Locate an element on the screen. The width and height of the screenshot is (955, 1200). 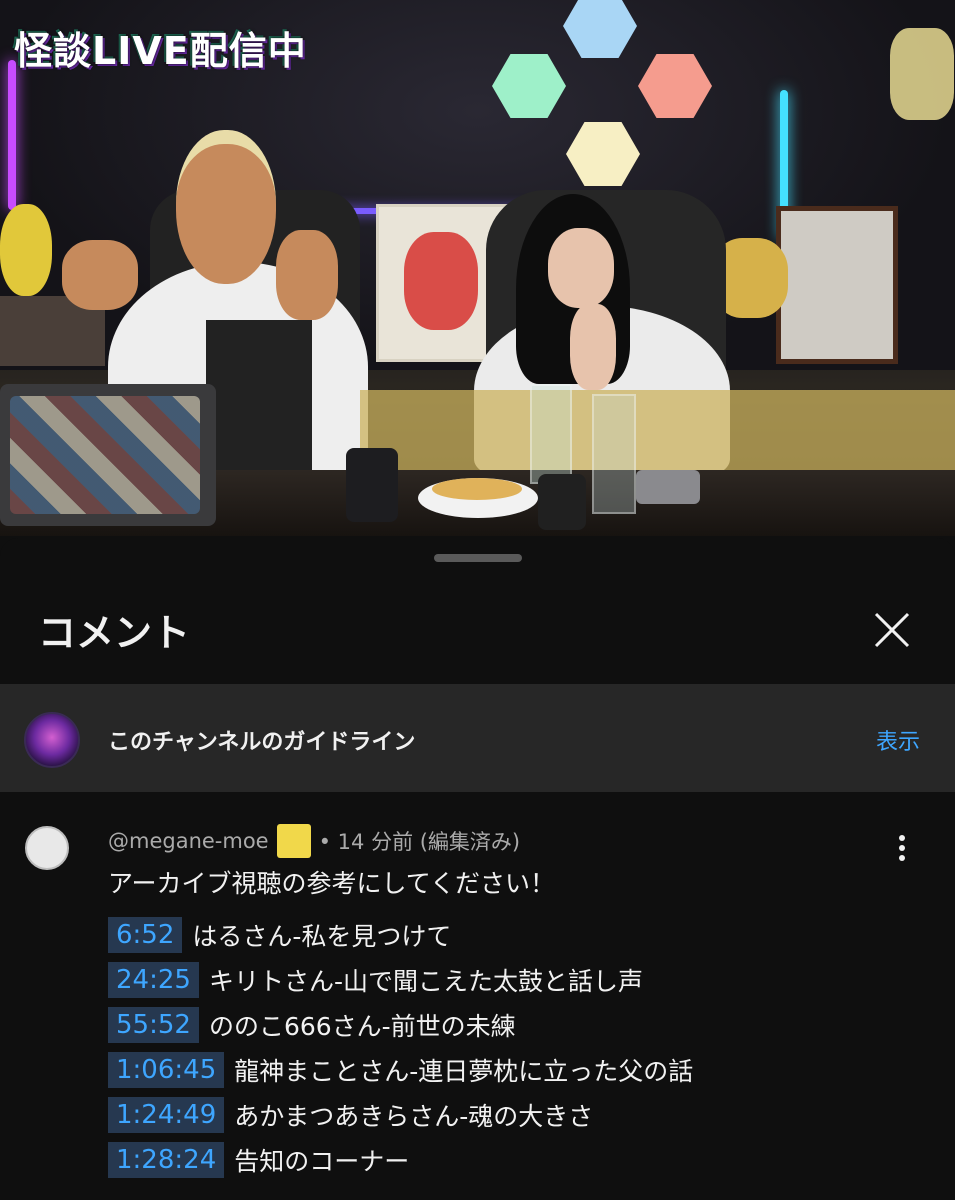
member-badge-icon is located at coordinates (293, 841).